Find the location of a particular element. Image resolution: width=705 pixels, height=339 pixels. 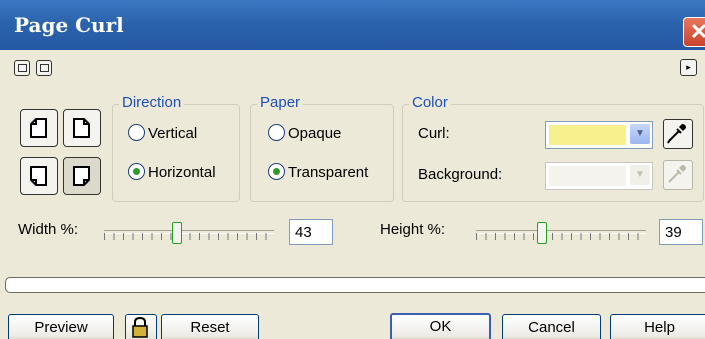

direction-group is located at coordinates (176, 153).